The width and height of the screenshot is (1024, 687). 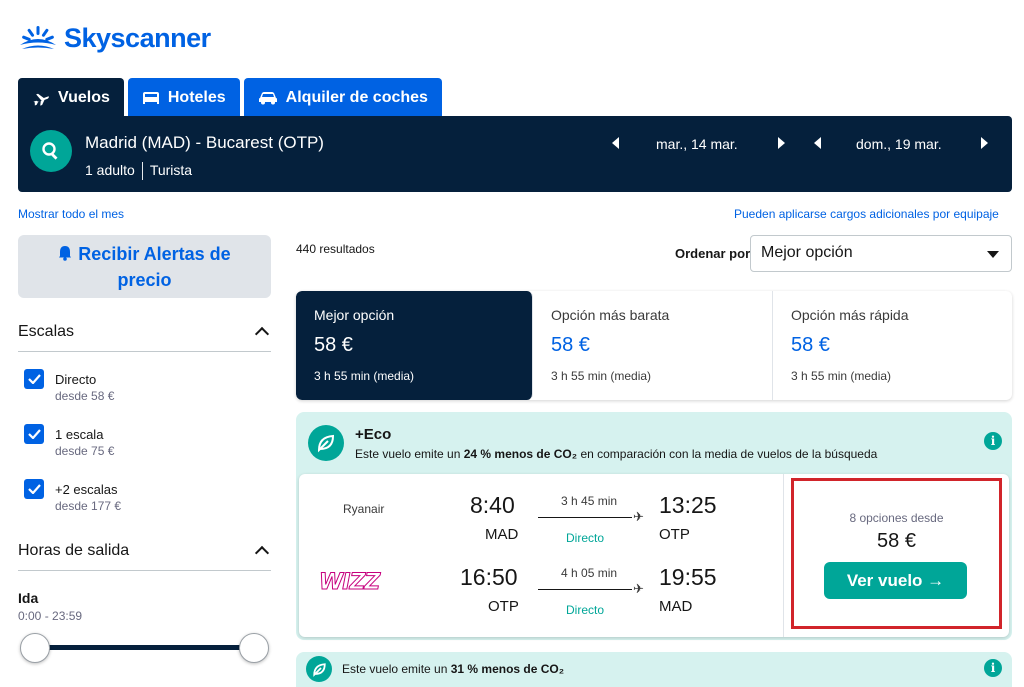 What do you see at coordinates (171, 170) in the screenshot?
I see `cabin-class: Turista` at bounding box center [171, 170].